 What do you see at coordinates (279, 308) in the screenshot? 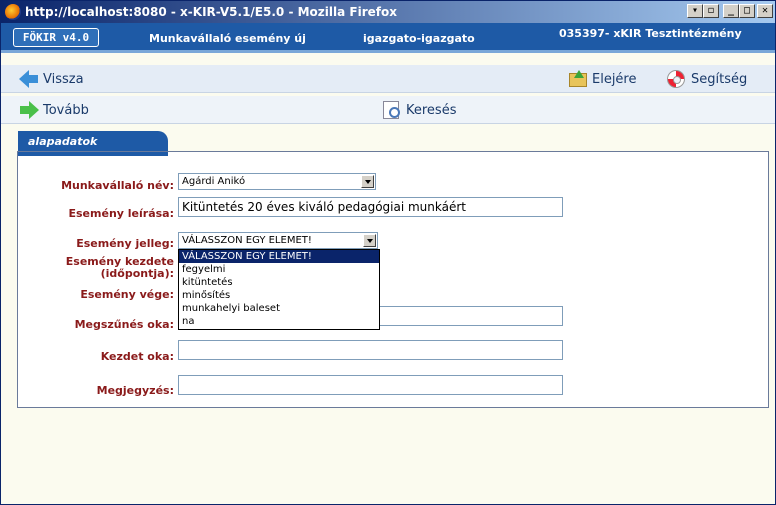
I see `dropdown-option: munkahelyi baleset` at bounding box center [279, 308].